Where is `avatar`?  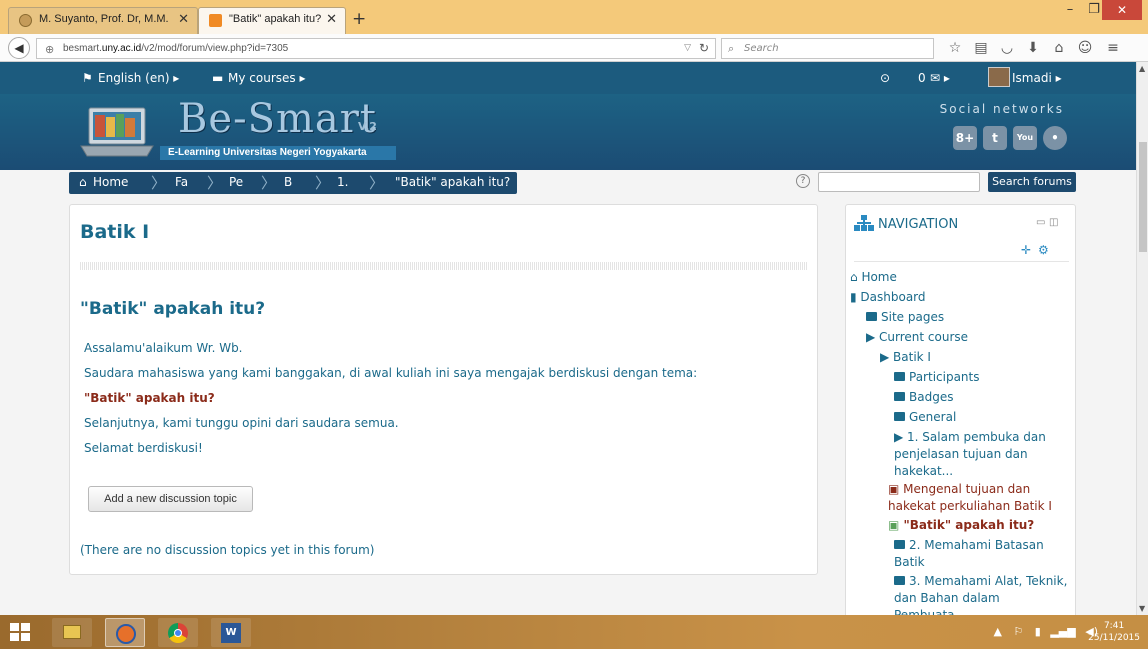 avatar is located at coordinates (999, 77).